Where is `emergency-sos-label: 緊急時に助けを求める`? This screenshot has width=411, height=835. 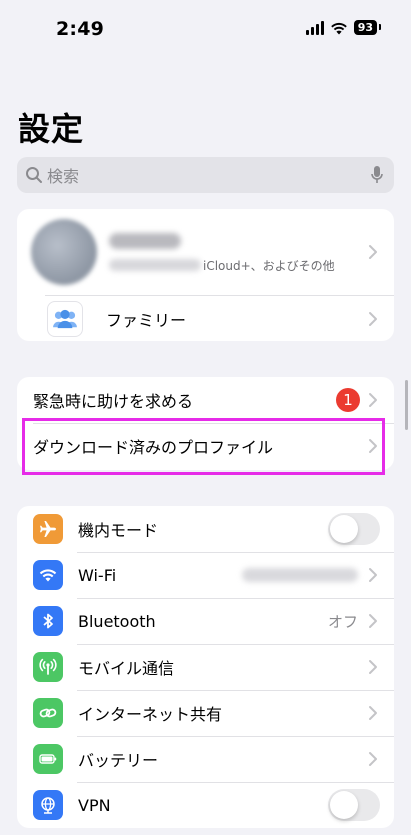 emergency-sos-label: 緊急時に助けを求める is located at coordinates (113, 401).